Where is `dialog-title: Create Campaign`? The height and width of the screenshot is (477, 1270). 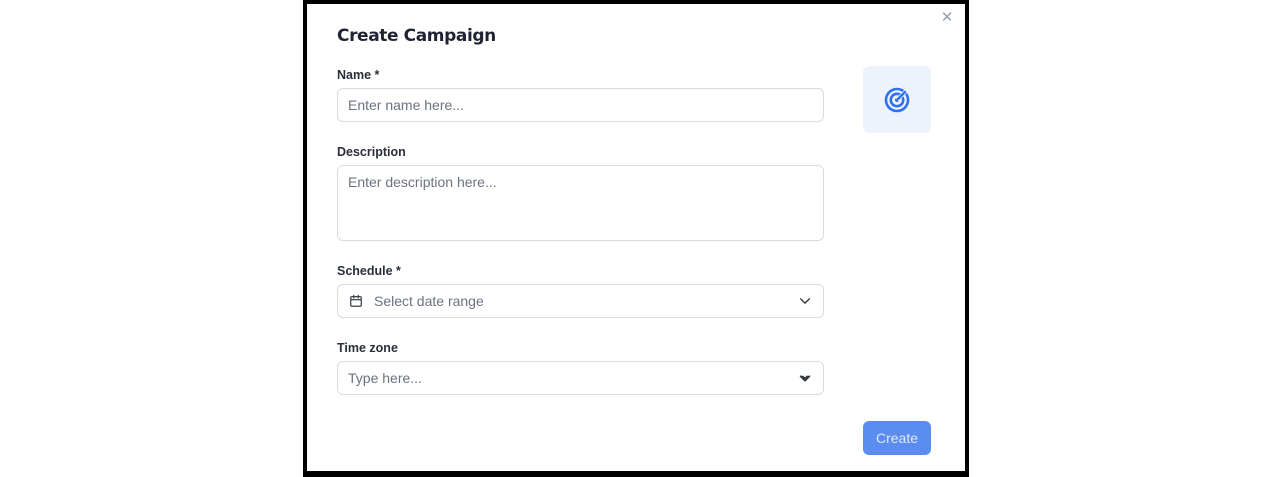
dialog-title: Create Campaign is located at coordinates (416, 36).